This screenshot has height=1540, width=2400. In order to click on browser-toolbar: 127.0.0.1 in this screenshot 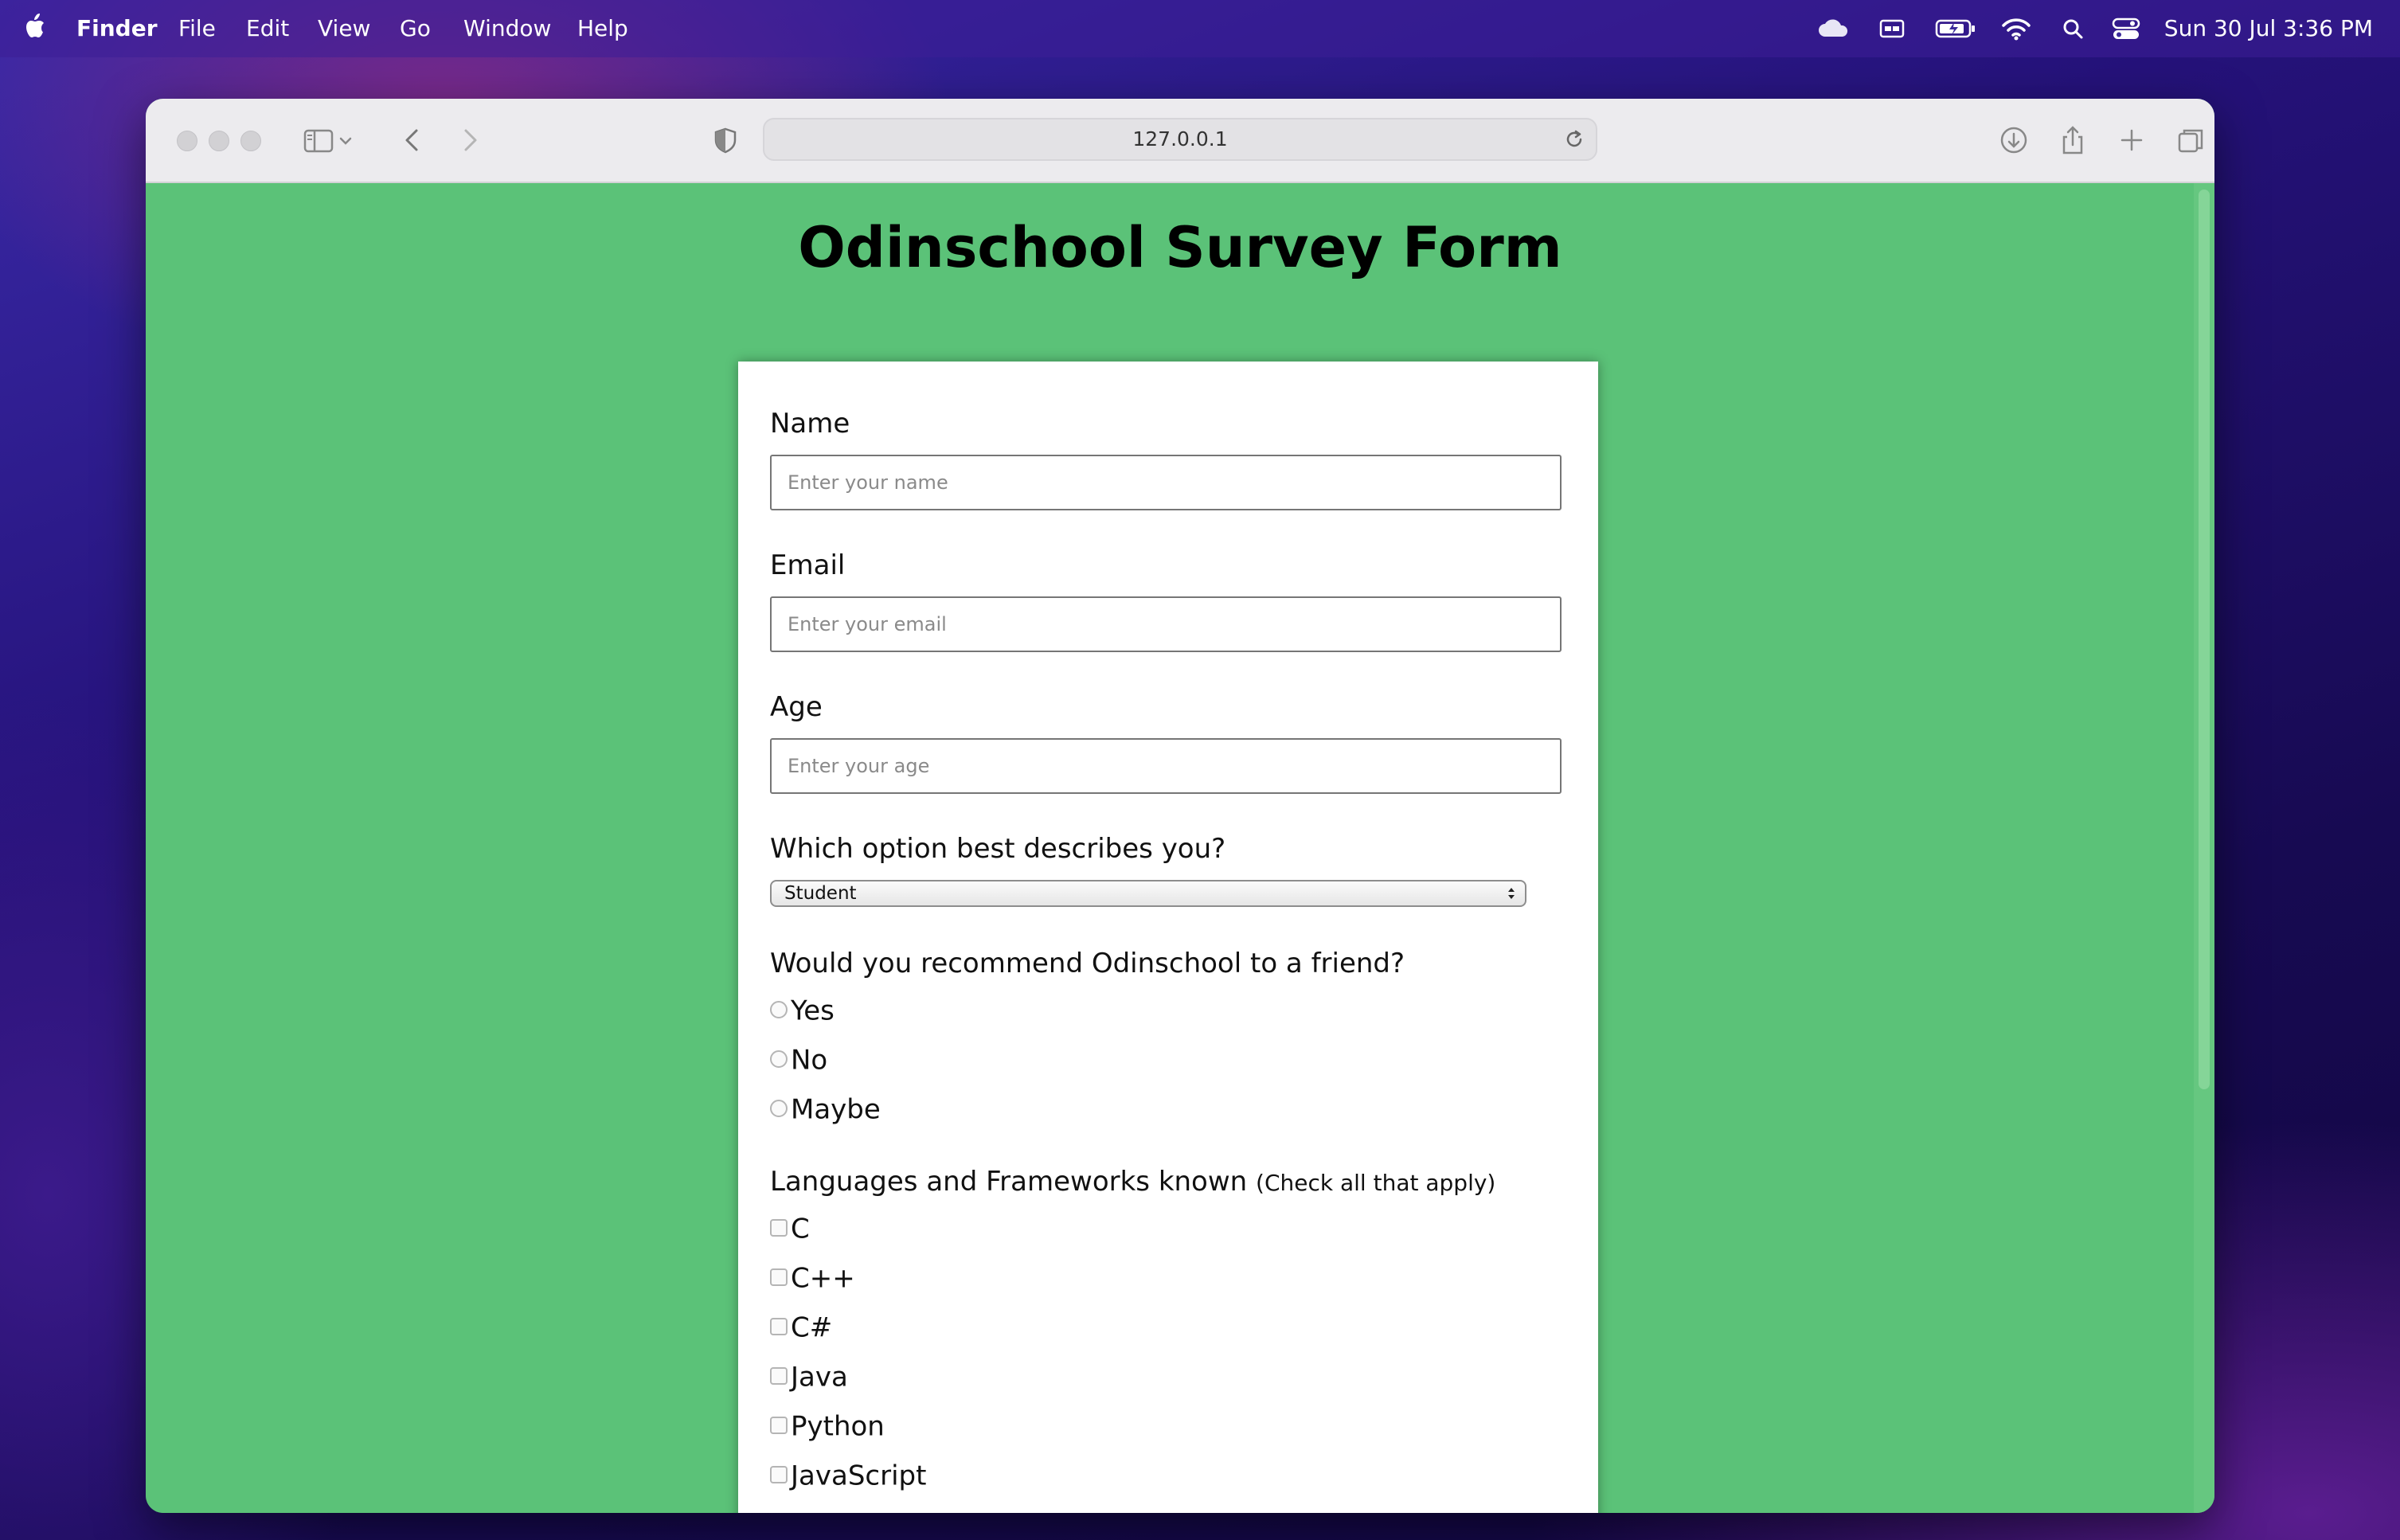, I will do `click(1180, 141)`.